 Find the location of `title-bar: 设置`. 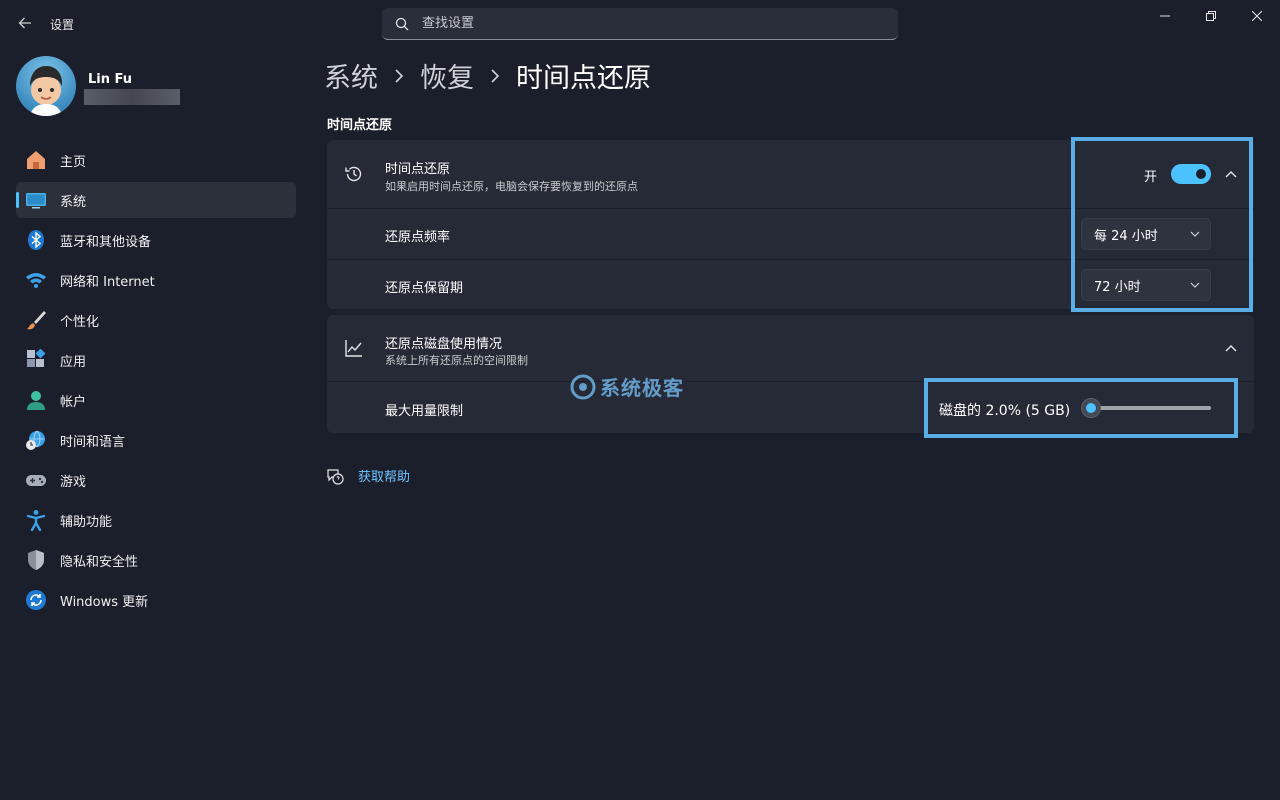

title-bar: 设置 is located at coordinates (640, 24).